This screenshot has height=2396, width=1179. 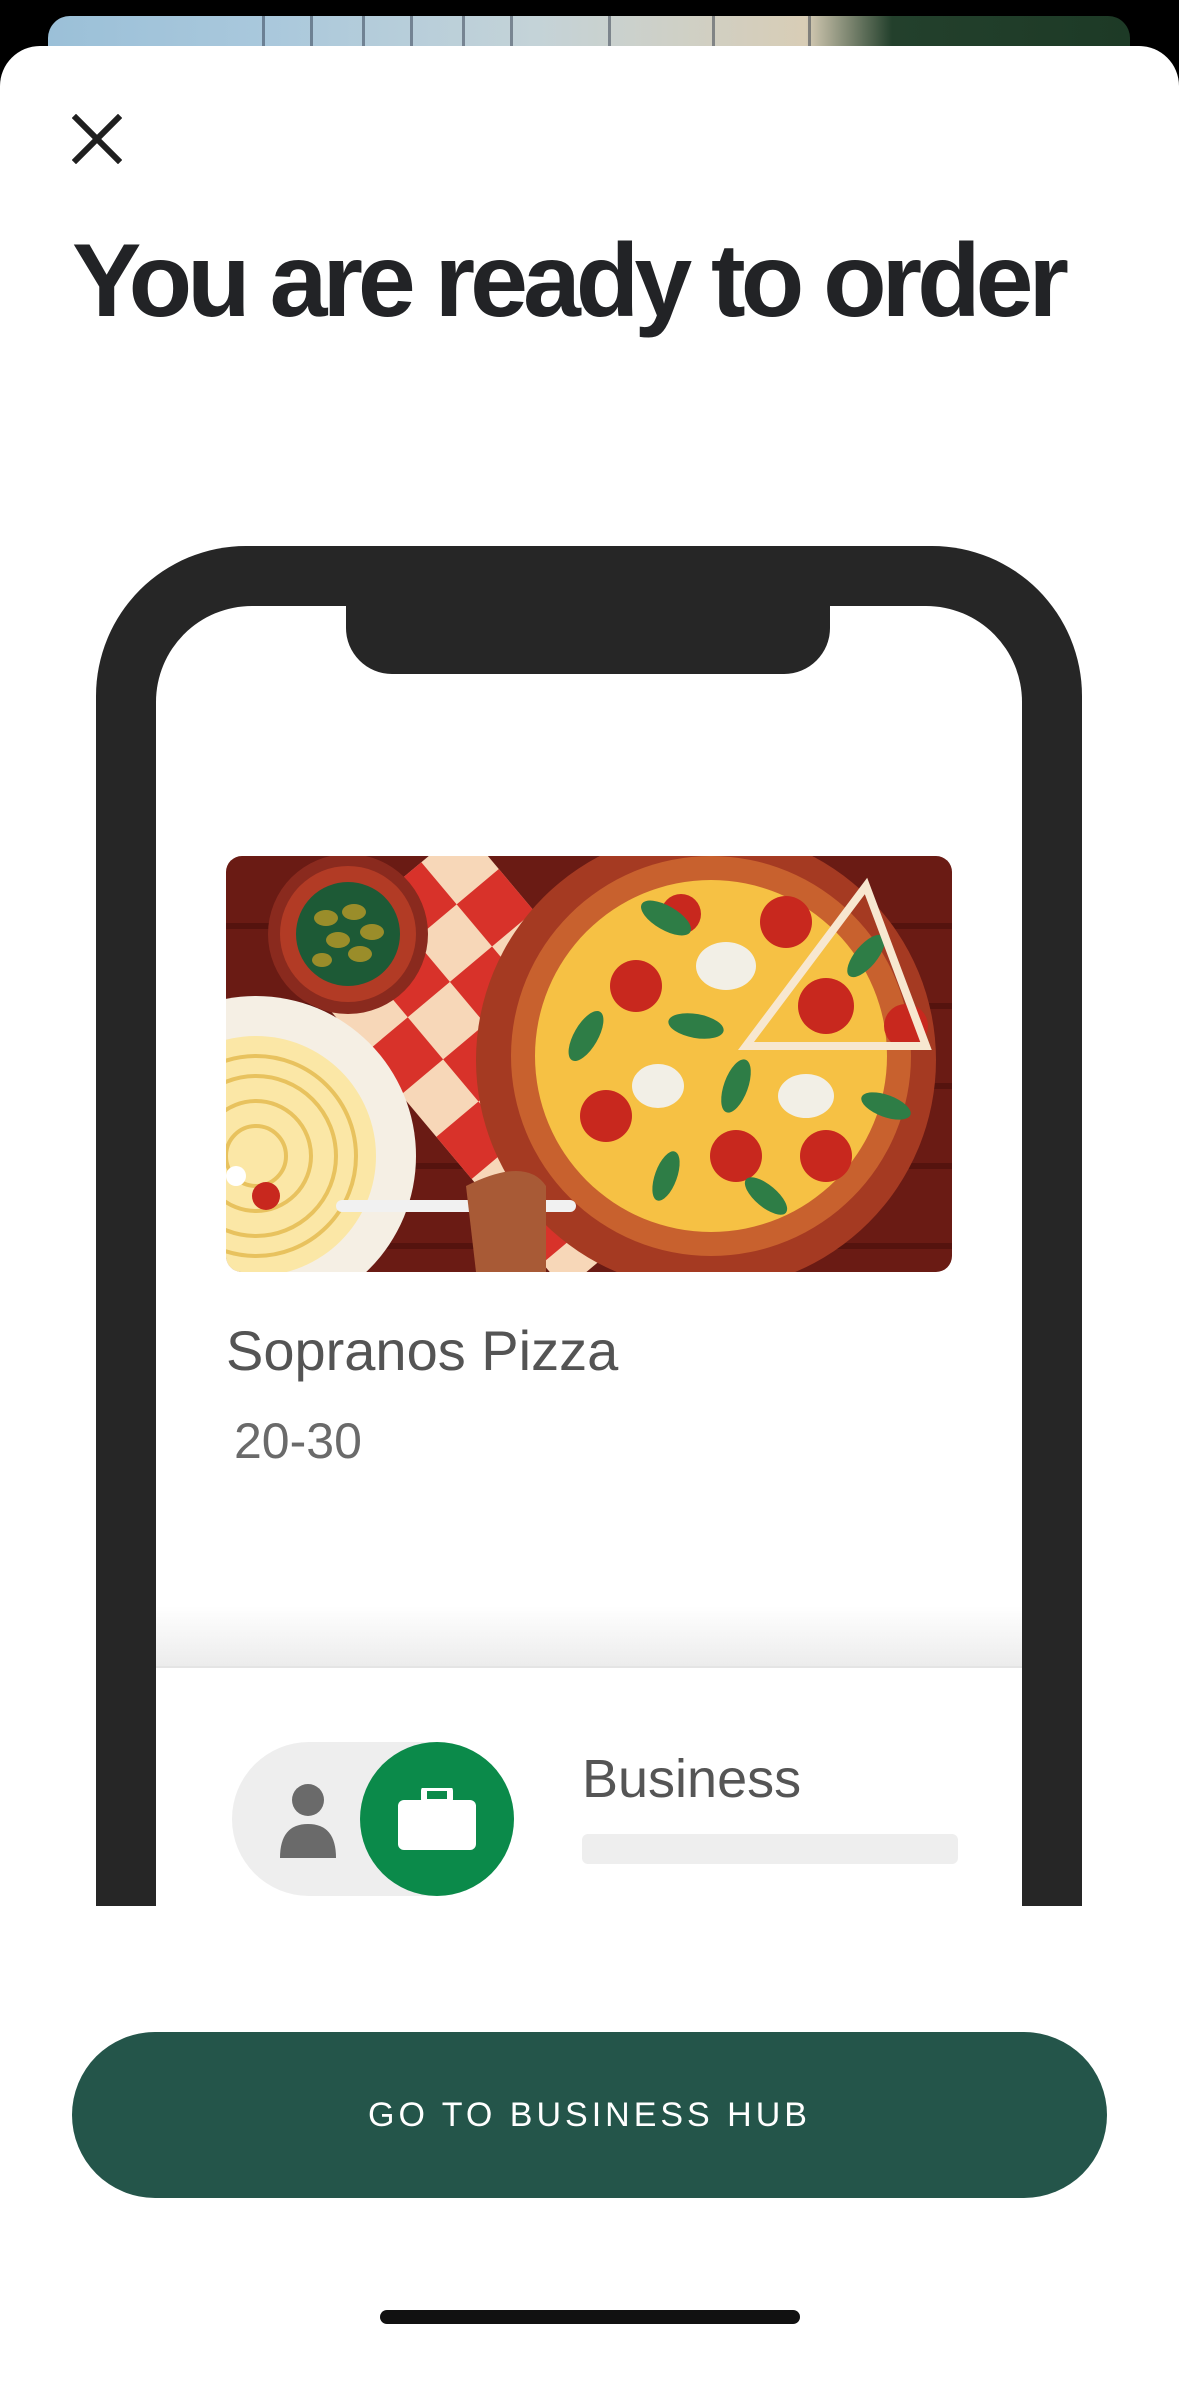 I want to click on close-button, so click(x=97, y=139).